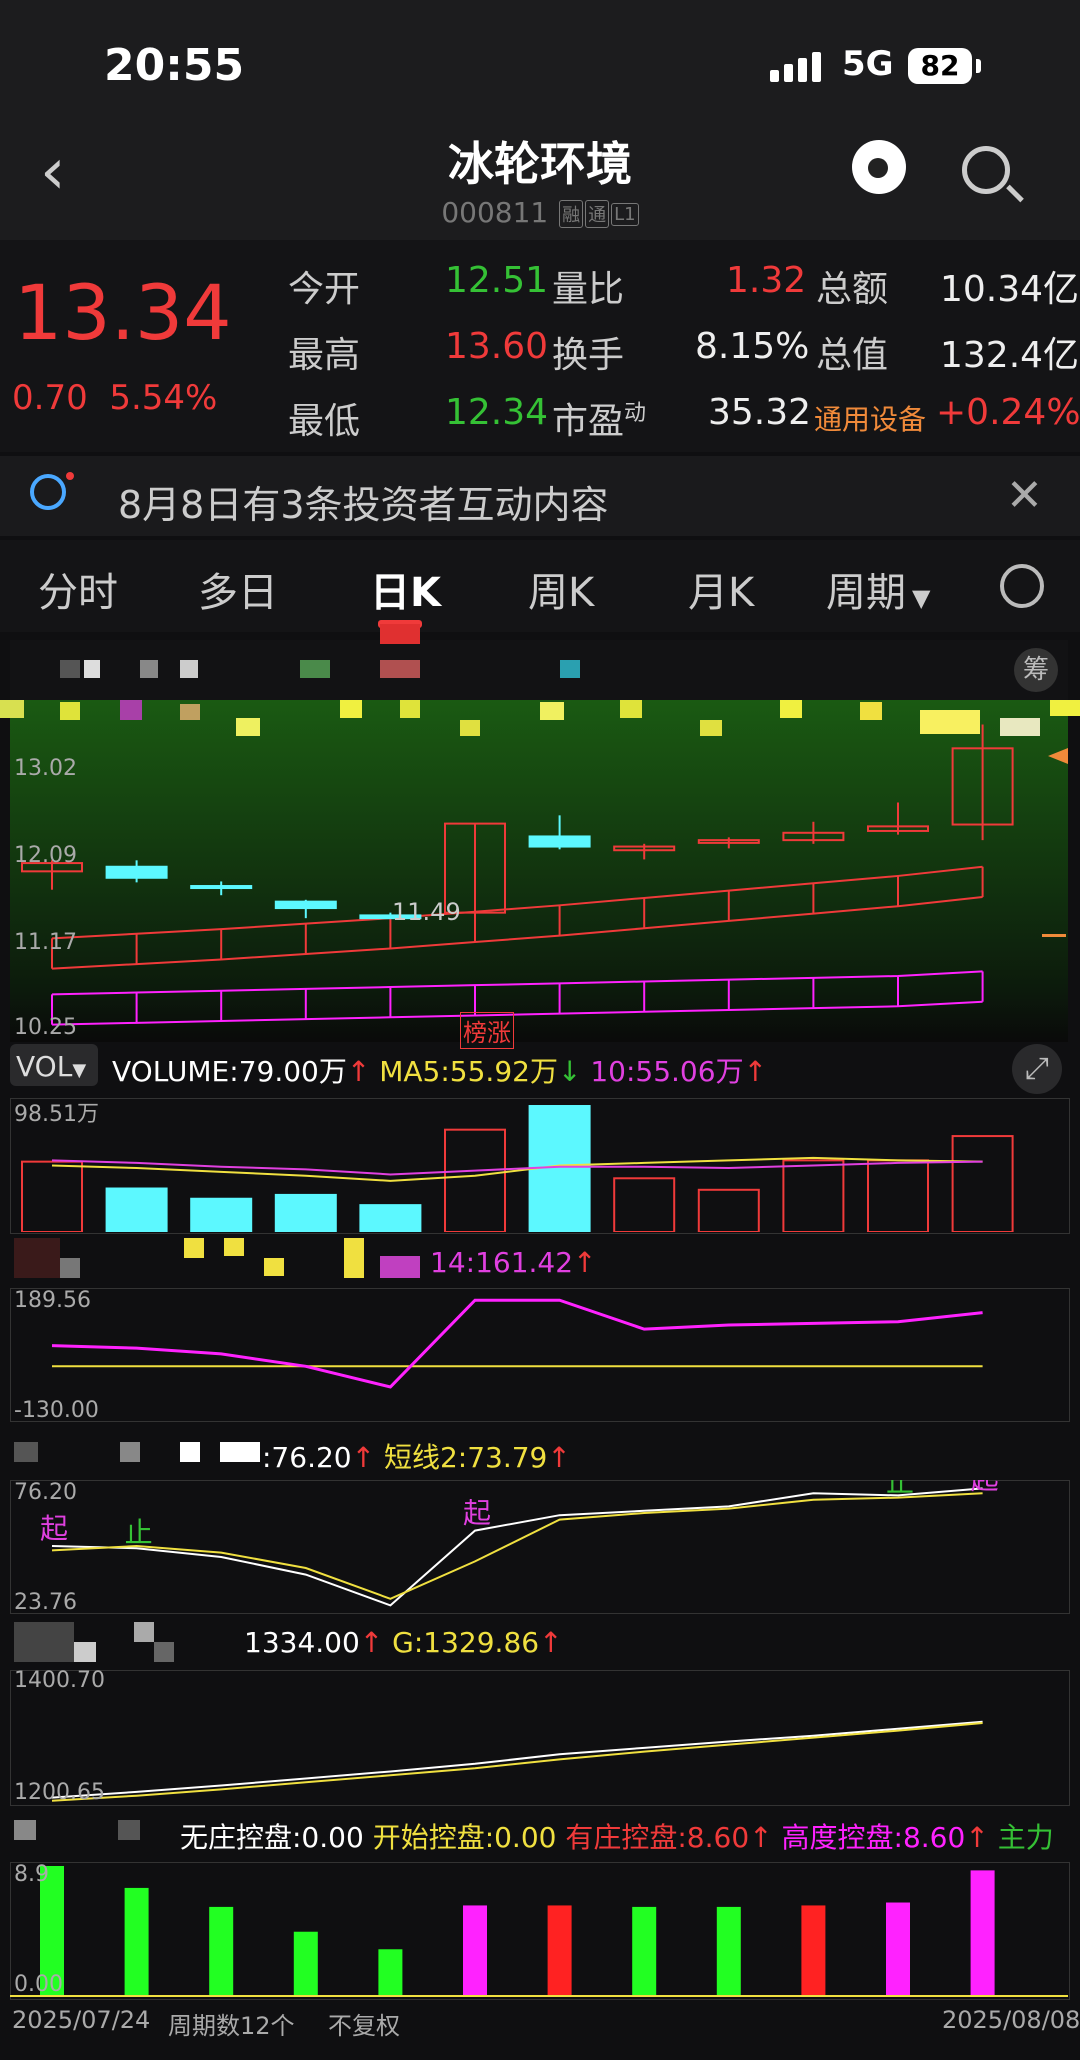 The image size is (1080, 2060). What do you see at coordinates (302, 1642) in the screenshot?
I see `ind3-value-a: 1334.00` at bounding box center [302, 1642].